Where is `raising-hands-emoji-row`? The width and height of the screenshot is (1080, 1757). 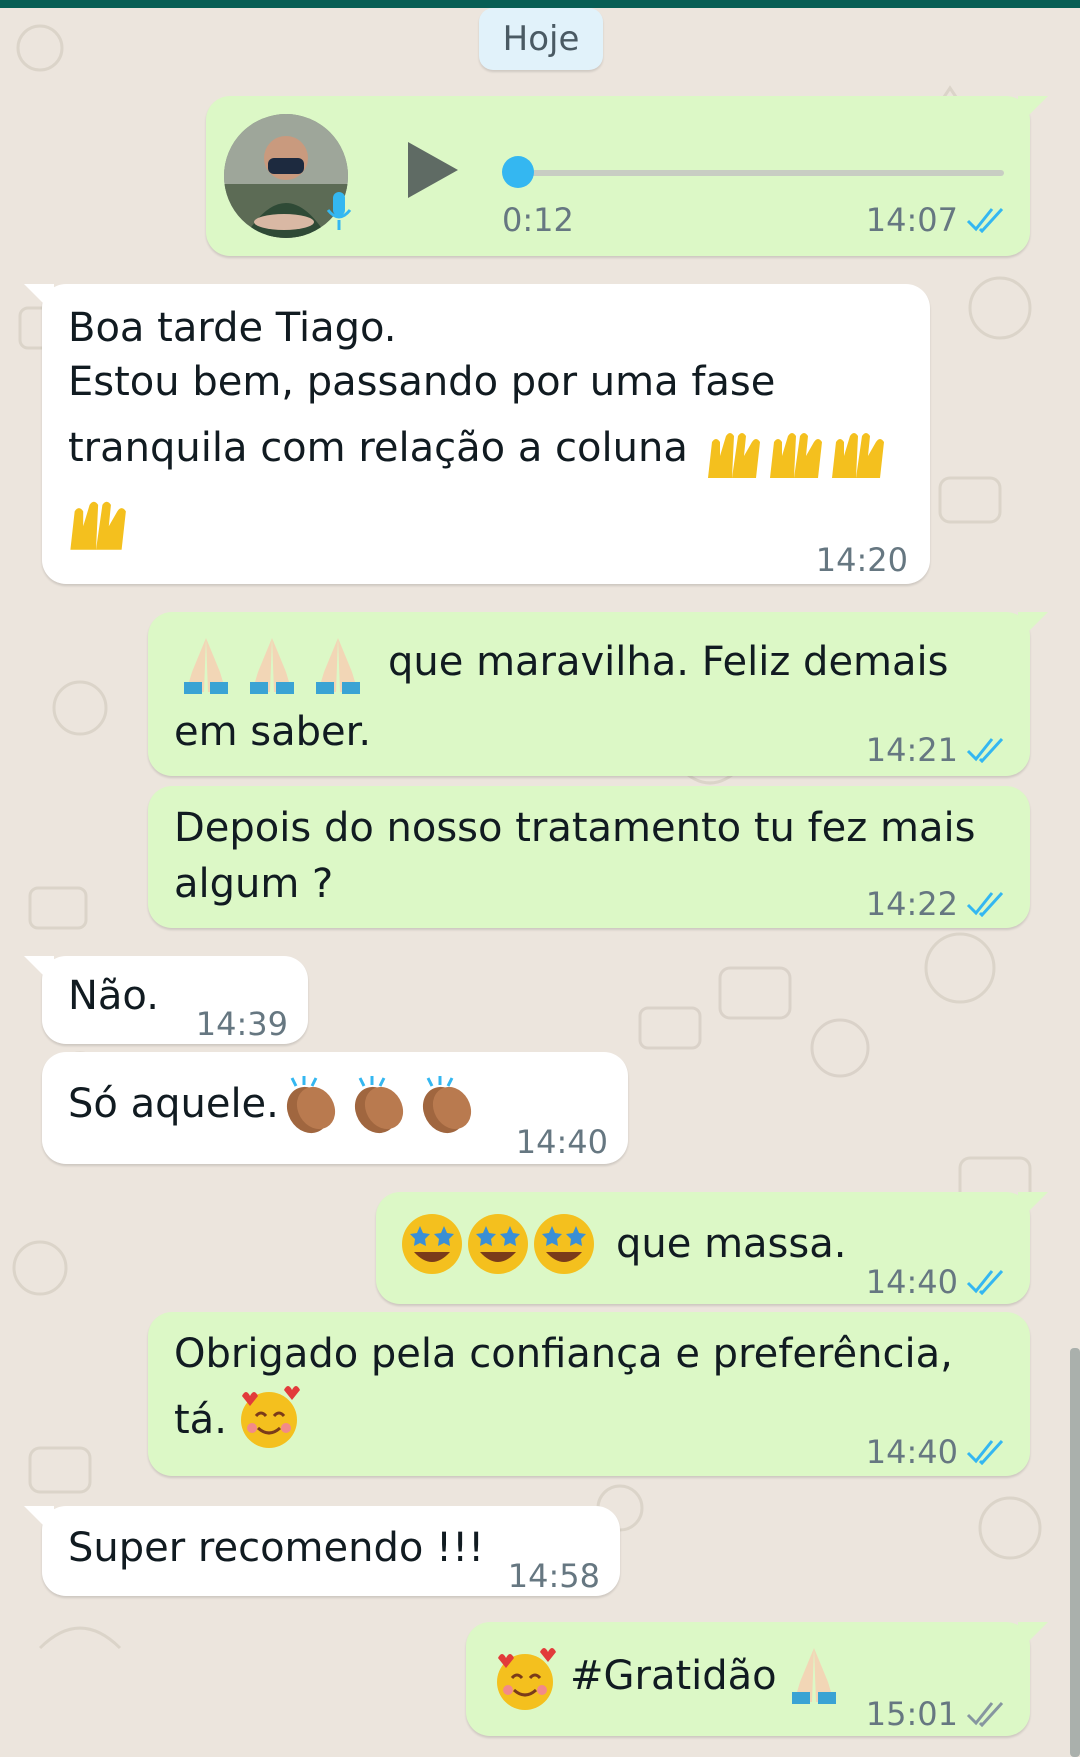
raising-hands-emoji-row is located at coordinates (794, 452).